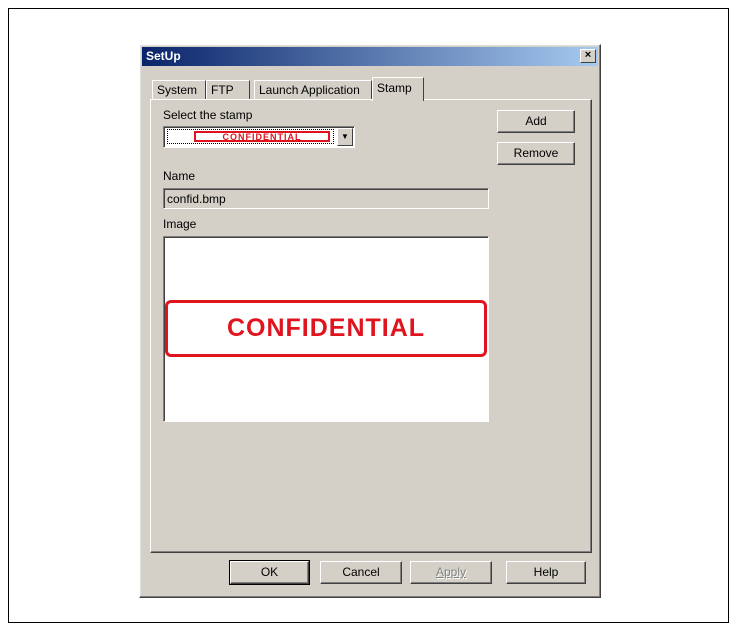 Image resolution: width=741 pixels, height=633 pixels. I want to click on add-button: Add, so click(536, 121).